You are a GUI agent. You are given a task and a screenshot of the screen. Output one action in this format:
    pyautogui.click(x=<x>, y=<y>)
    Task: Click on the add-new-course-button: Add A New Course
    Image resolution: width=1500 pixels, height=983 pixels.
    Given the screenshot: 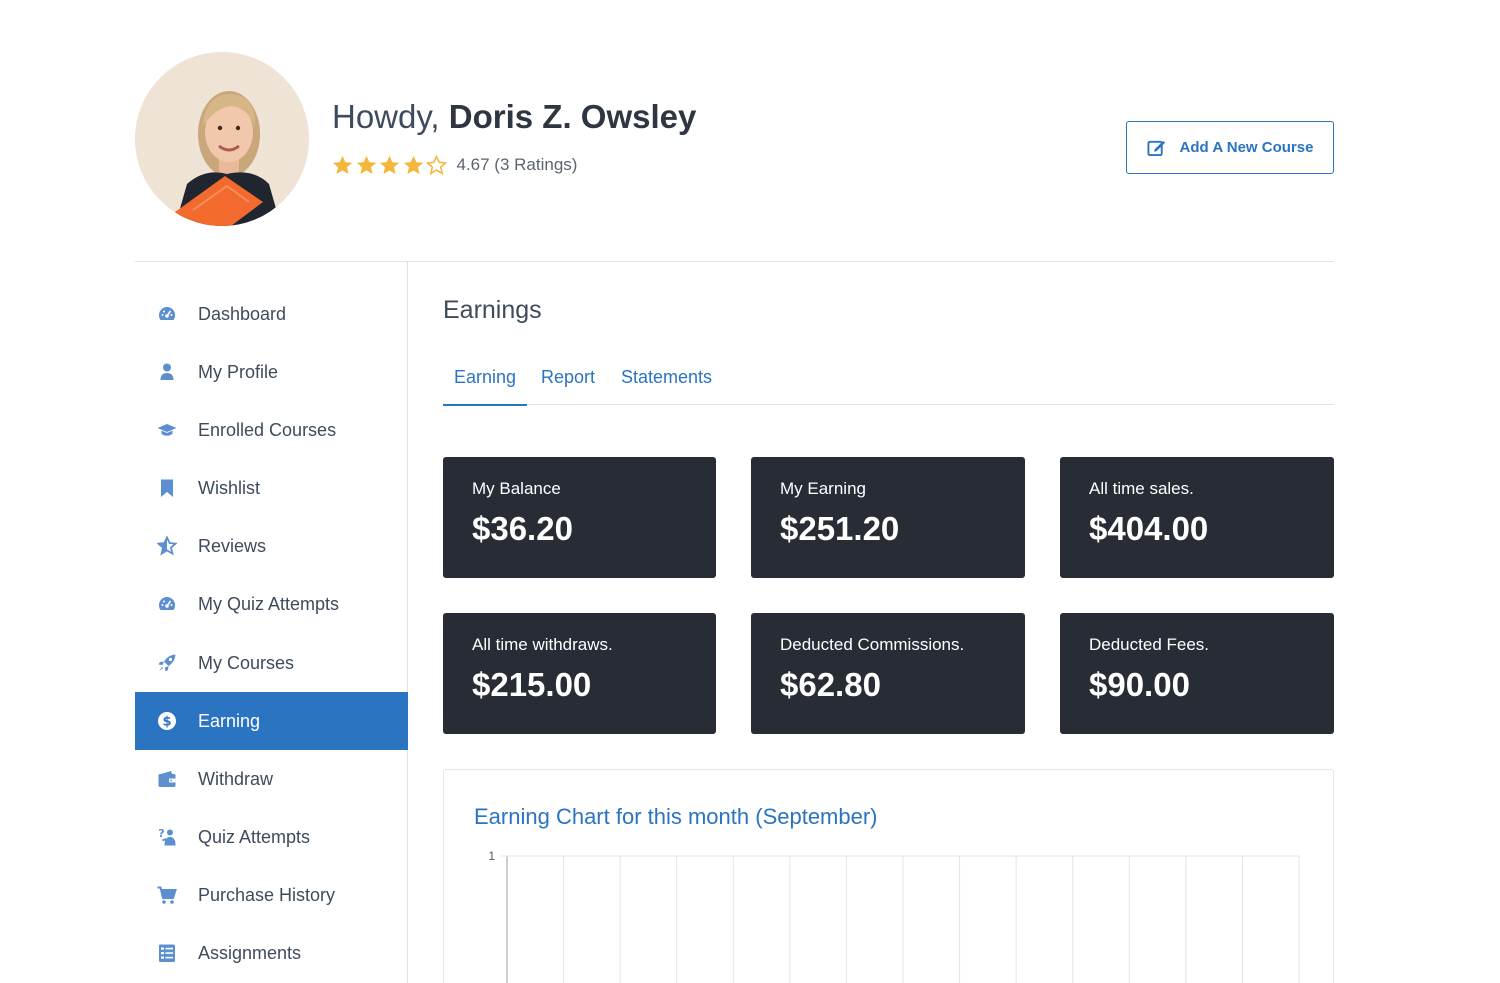 What is the action you would take?
    pyautogui.click(x=1230, y=147)
    